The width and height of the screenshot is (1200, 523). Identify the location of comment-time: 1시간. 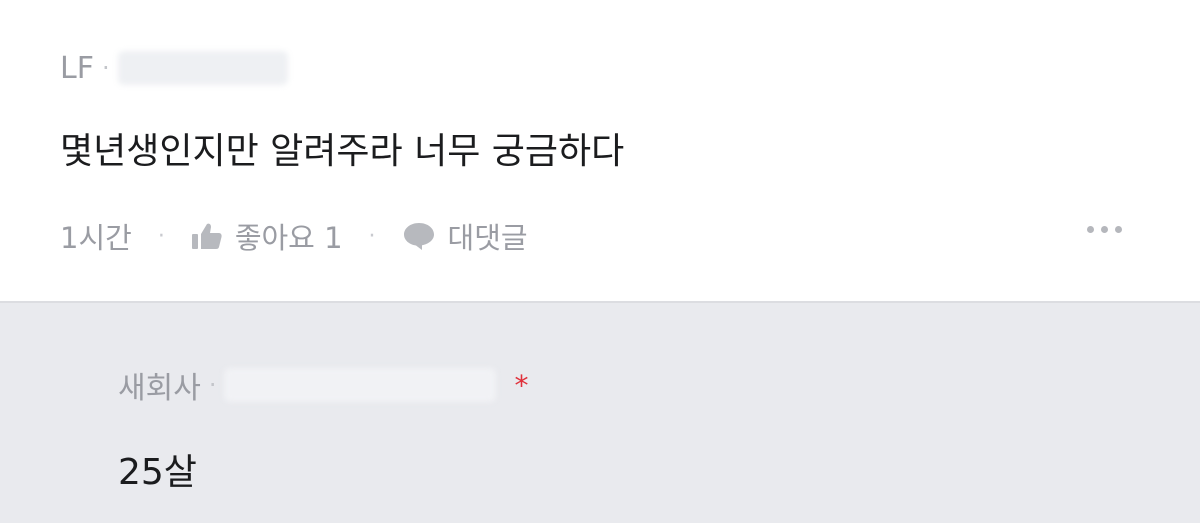
(96, 238).